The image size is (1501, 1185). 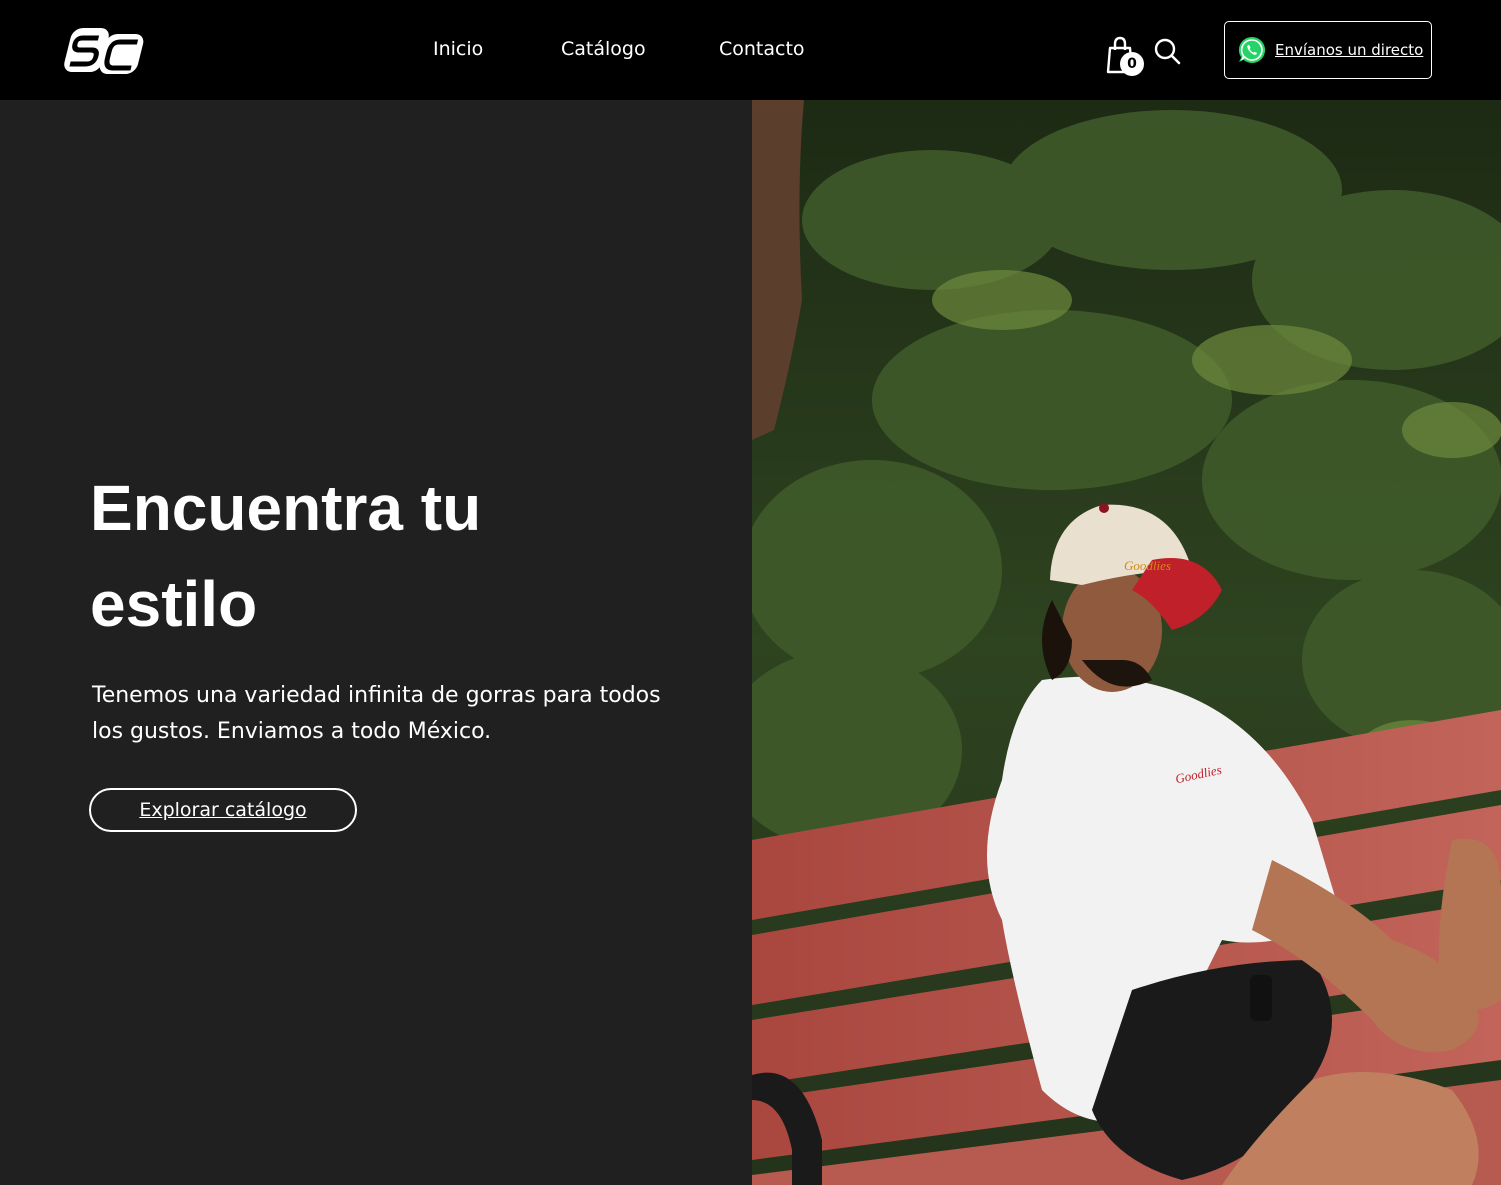 What do you see at coordinates (1252, 49) in the screenshot?
I see `whatsapp-icon` at bounding box center [1252, 49].